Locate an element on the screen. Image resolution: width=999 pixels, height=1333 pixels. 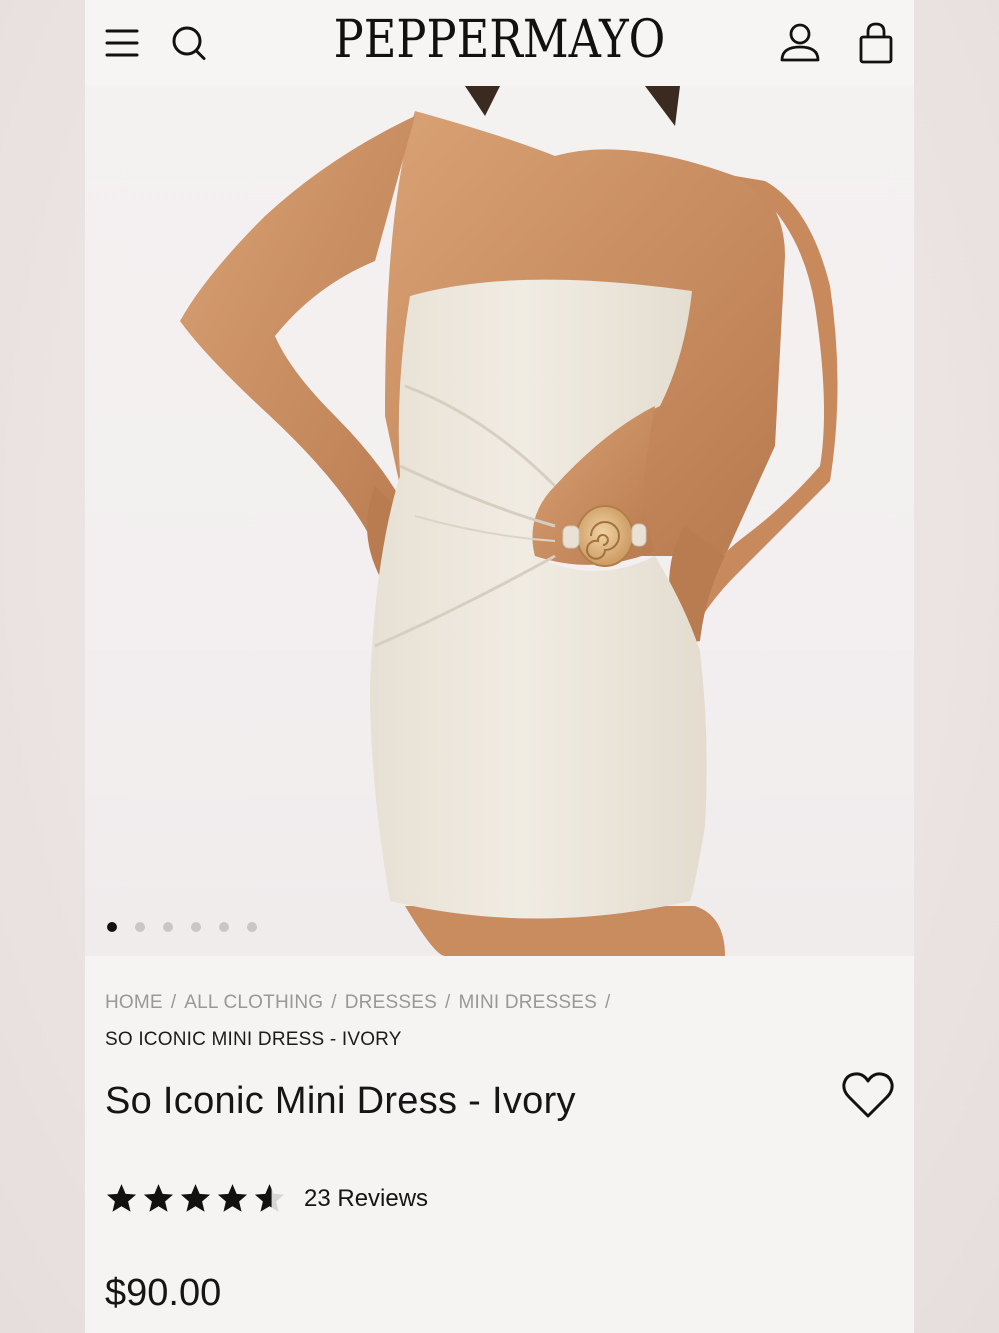
product-price: $90.00 is located at coordinates (163, 1293).